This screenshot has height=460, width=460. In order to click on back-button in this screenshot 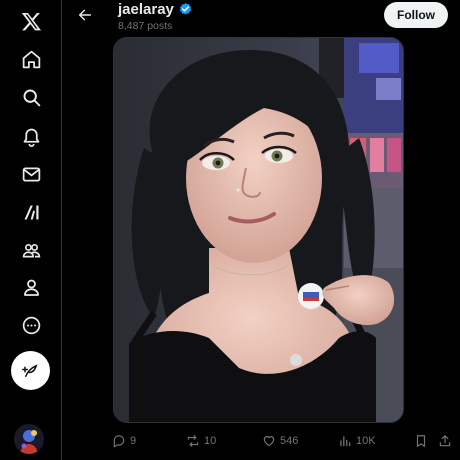, I will do `click(85, 15)`.